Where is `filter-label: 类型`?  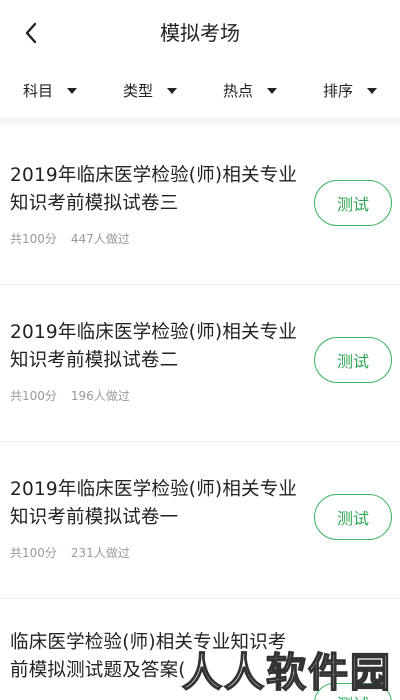
filter-label: 类型 is located at coordinates (137, 90).